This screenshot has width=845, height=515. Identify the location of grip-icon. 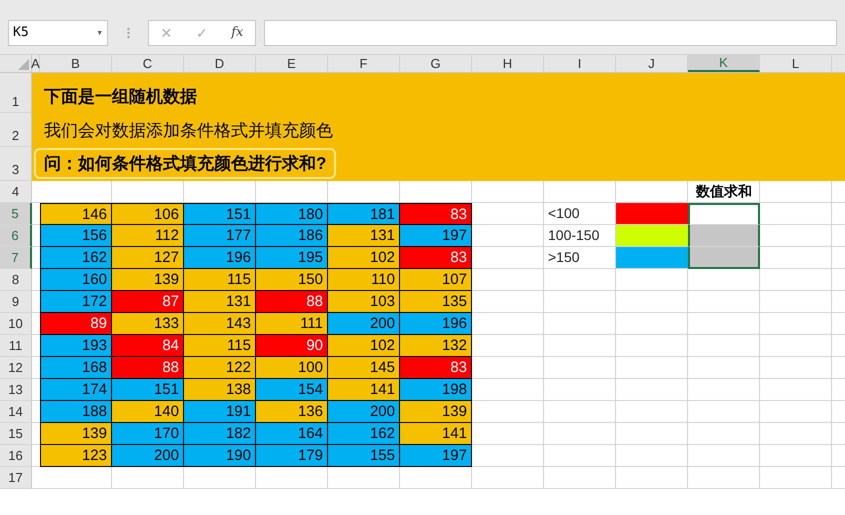
(128, 33).